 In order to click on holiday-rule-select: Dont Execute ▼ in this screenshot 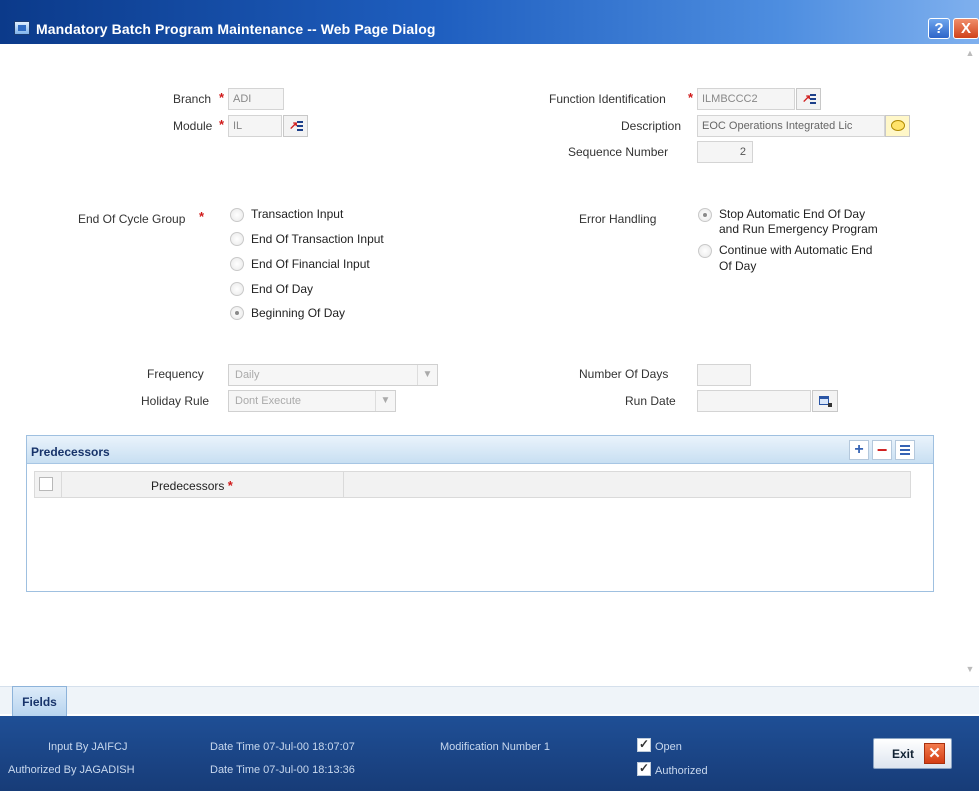, I will do `click(312, 401)`.